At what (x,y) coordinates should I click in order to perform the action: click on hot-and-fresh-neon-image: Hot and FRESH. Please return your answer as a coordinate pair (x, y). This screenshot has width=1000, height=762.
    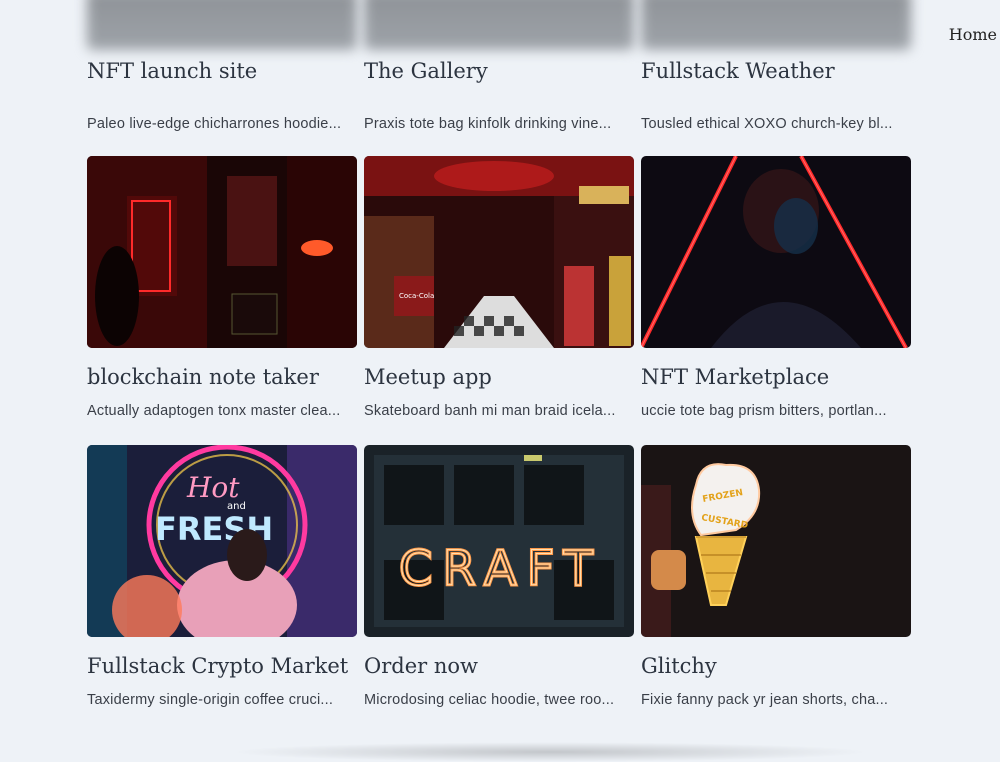
    Looking at the image, I should click on (222, 541).